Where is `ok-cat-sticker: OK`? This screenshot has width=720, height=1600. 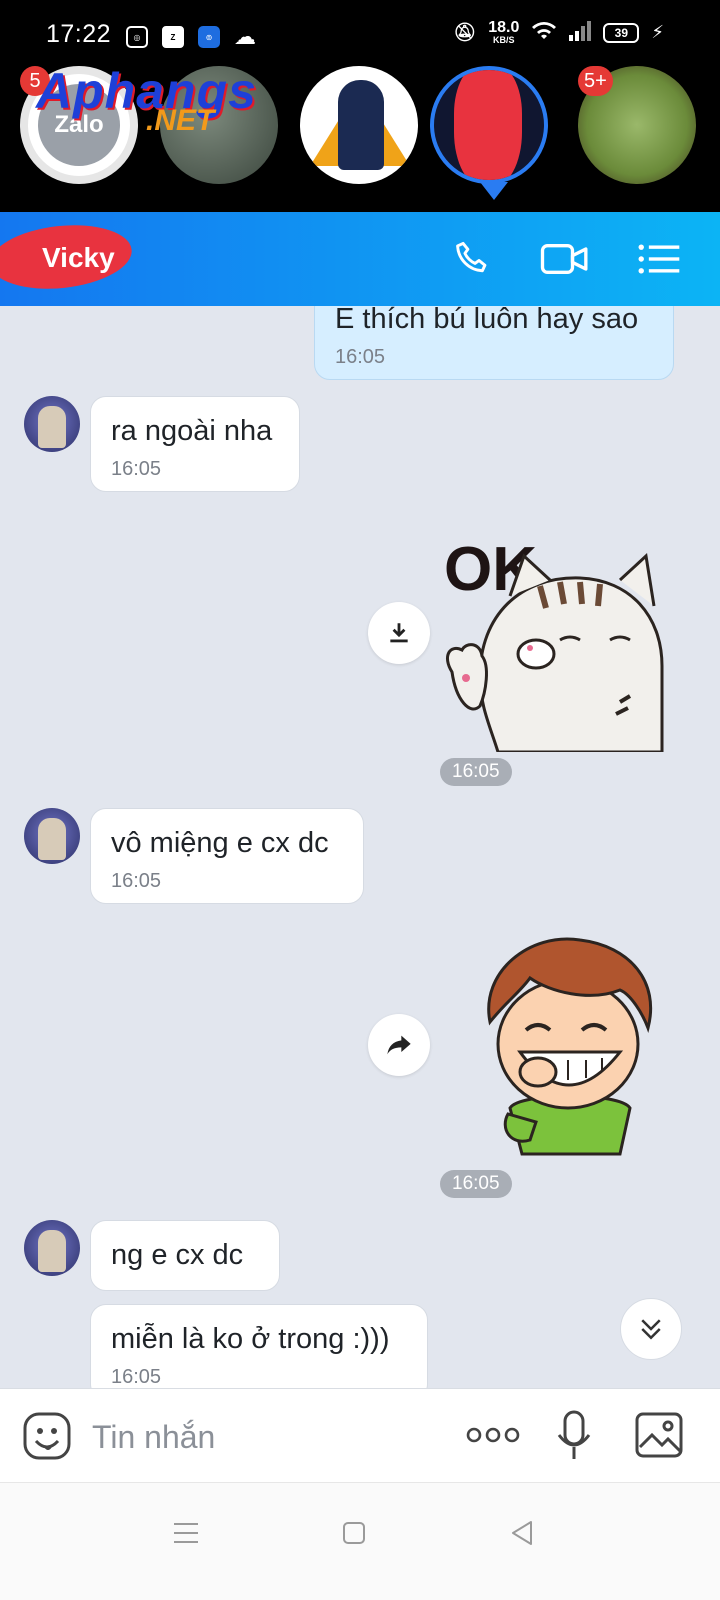
ok-cat-sticker: OK is located at coordinates (555, 635).